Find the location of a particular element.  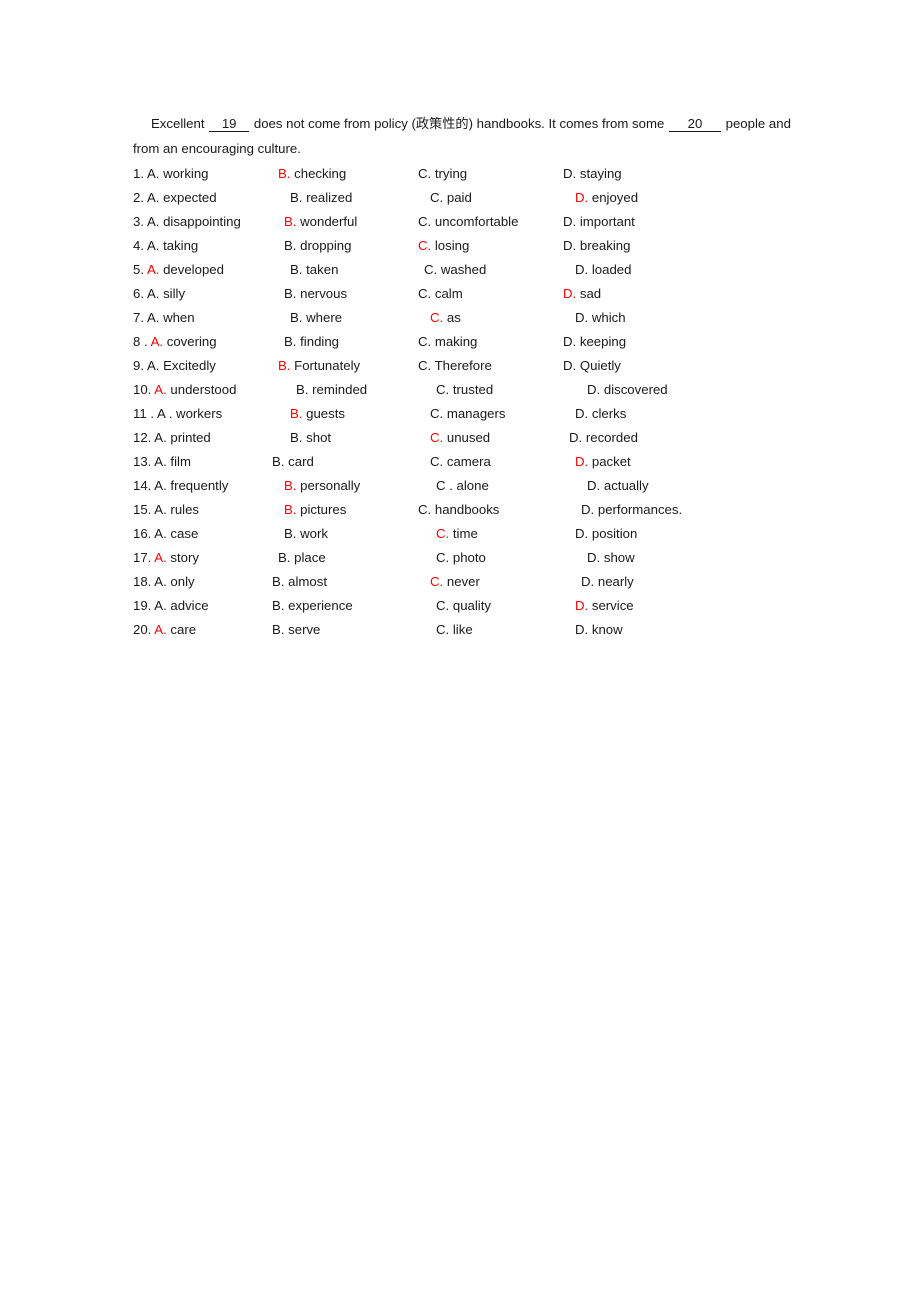

option-d-q4: D. breaking is located at coordinates (596, 246).